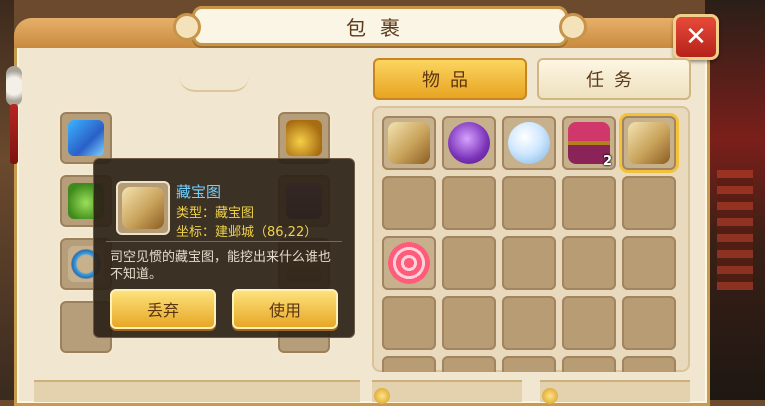 The width and height of the screenshot is (765, 406). Describe the element at coordinates (247, 232) in the screenshot. I see `tooltip-item-coordinates: 坐标：建邺城（86,22）` at that location.